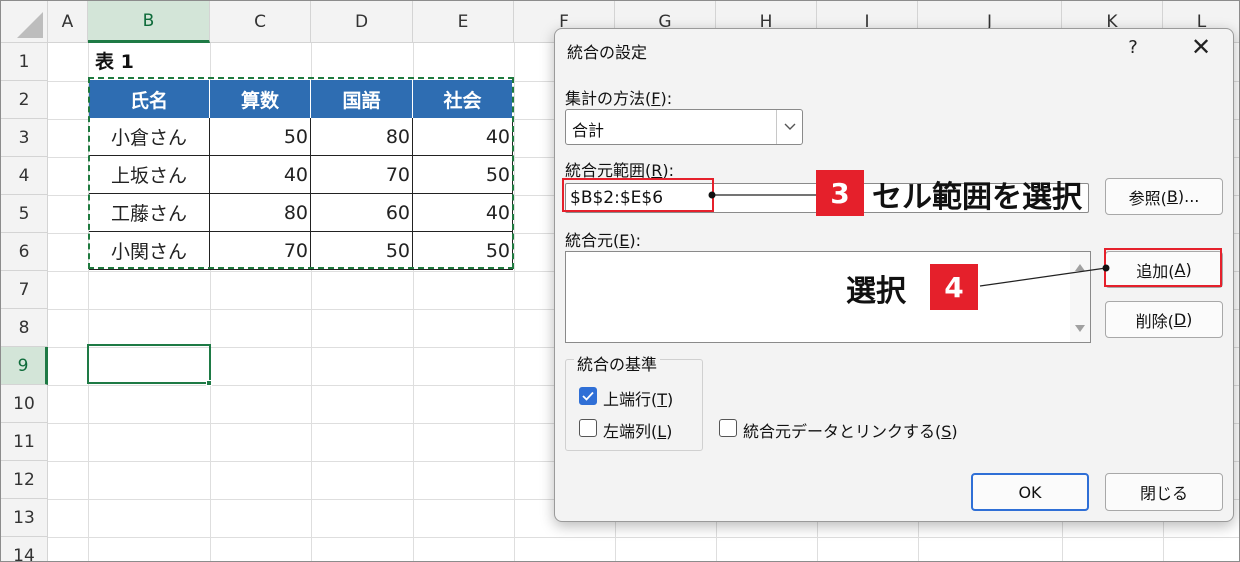  I want to click on step-3-callout: セル範囲を選択, so click(977, 197).